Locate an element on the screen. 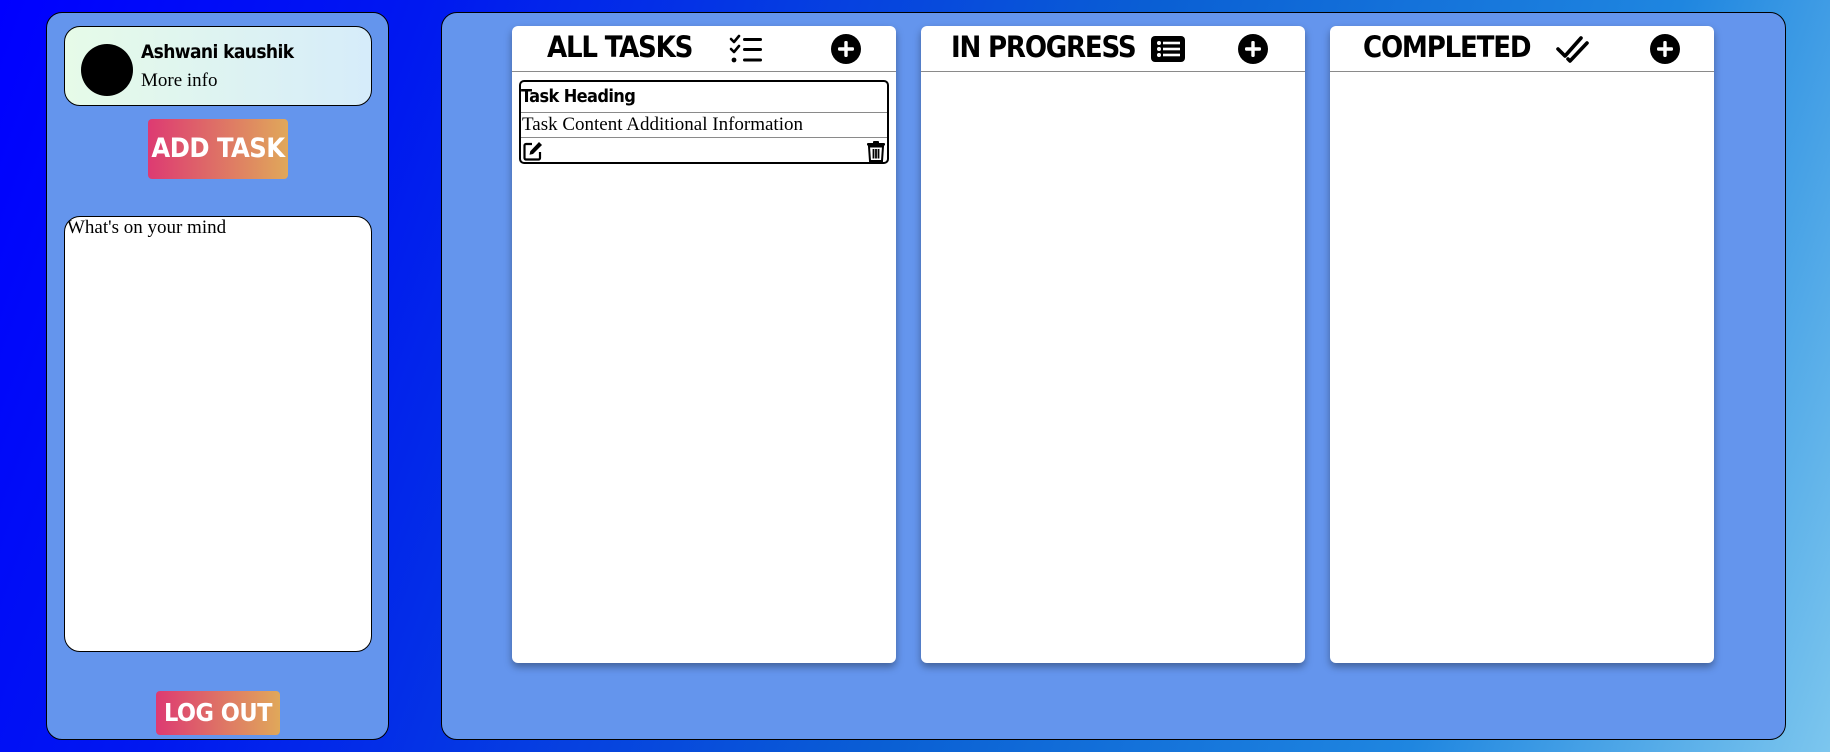 Image resolution: width=1830 pixels, height=752 pixels. column-header: COMPLETED is located at coordinates (1522, 49).